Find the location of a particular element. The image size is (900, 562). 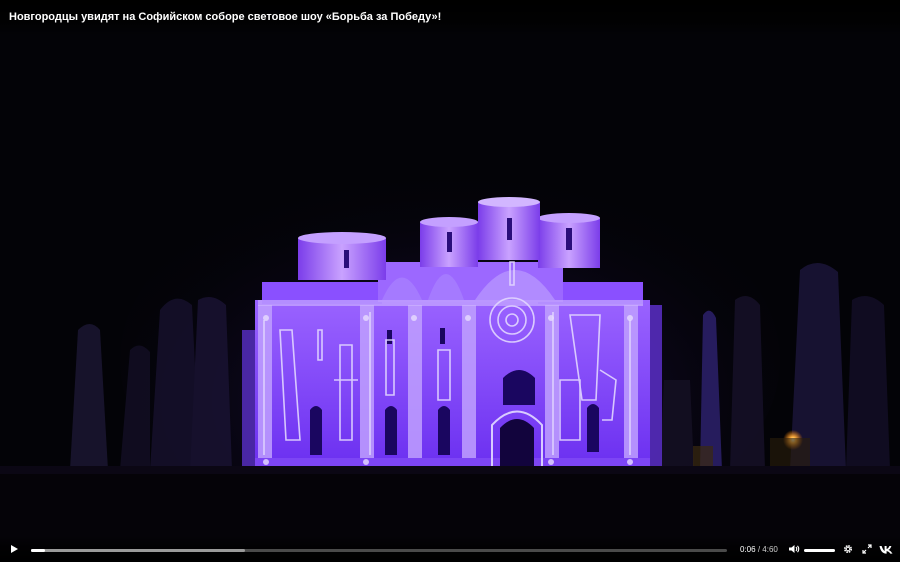

current-time: 0:06 is located at coordinates (748, 549).